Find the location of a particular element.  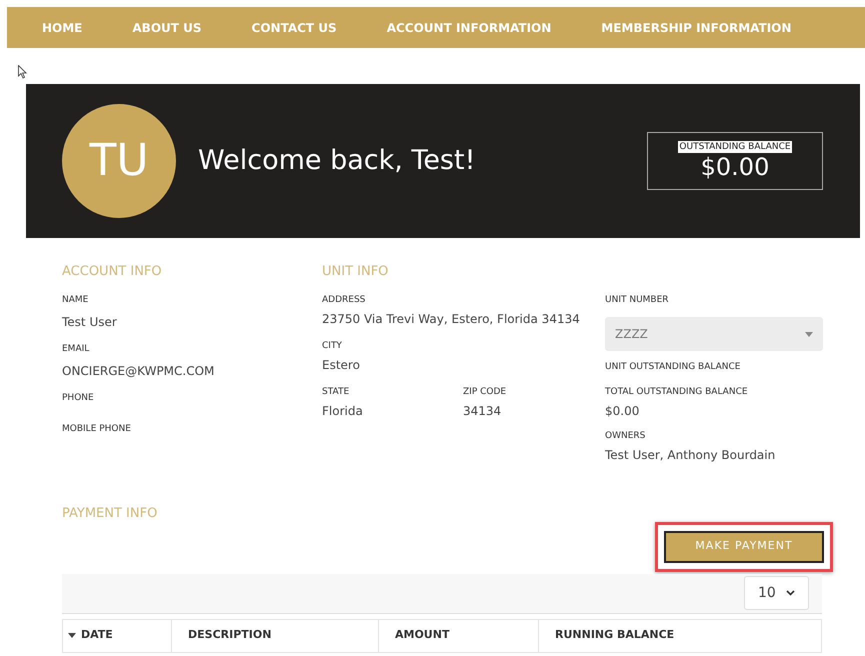

column-header: RUNNING BALANCE is located at coordinates (679, 636).